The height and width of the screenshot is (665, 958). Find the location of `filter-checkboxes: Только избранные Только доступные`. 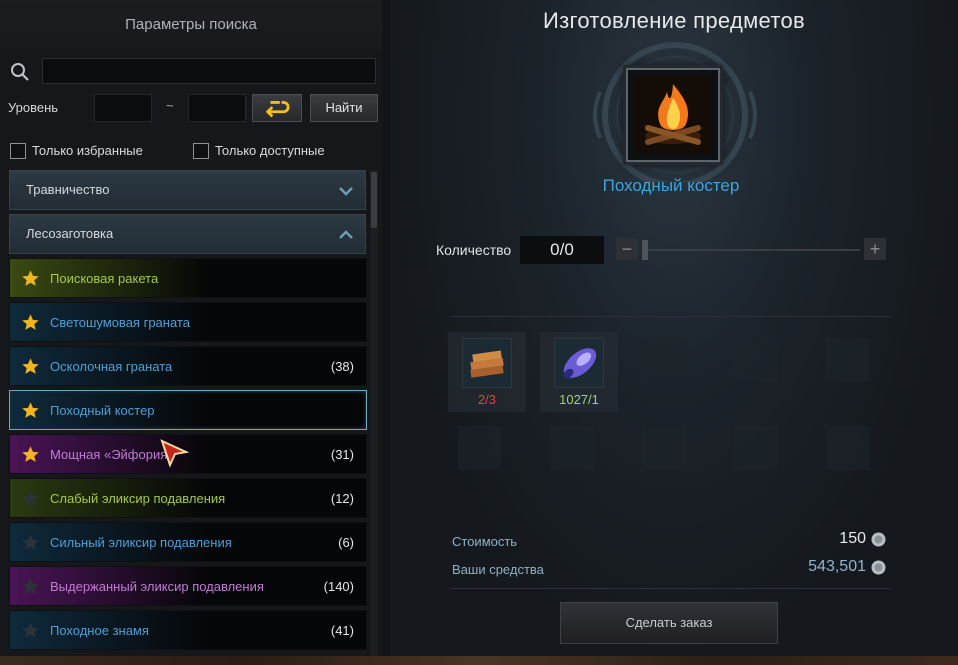

filter-checkboxes: Только избранные Только доступные is located at coordinates (195, 152).